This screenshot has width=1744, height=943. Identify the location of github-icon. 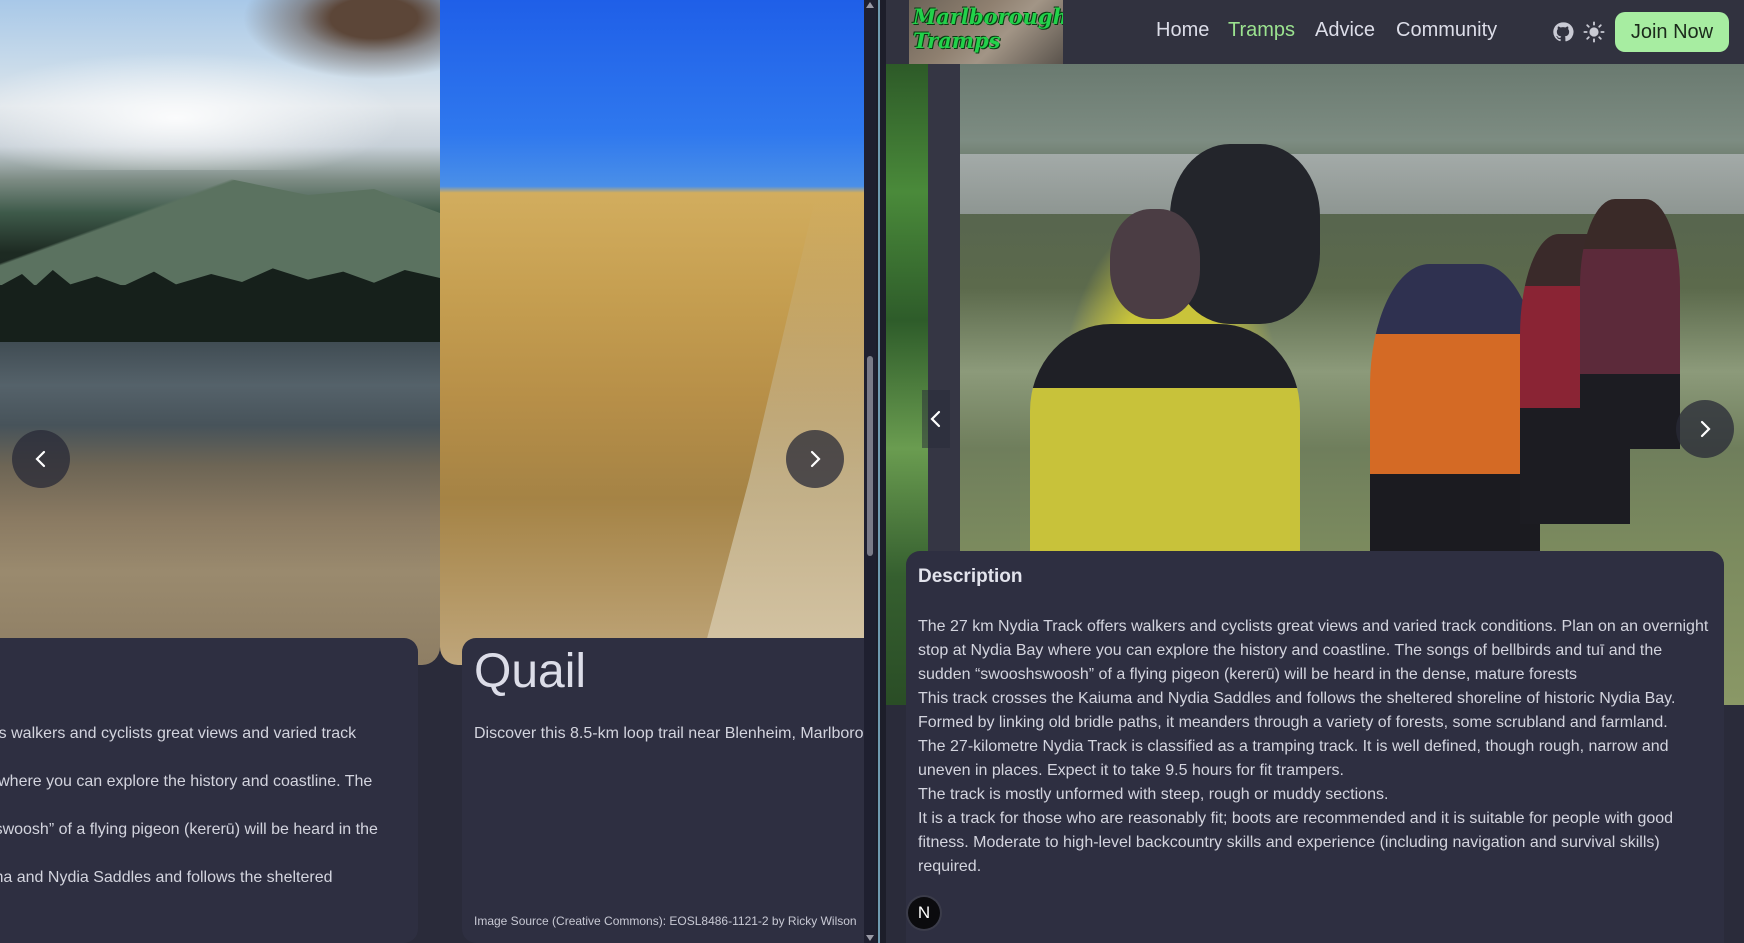
(1563, 32).